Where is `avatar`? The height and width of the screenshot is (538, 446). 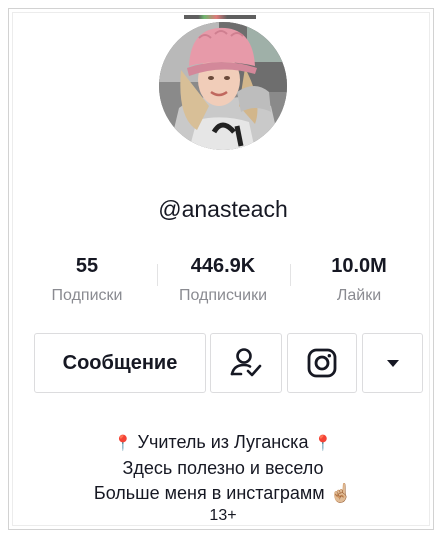
avatar is located at coordinates (223, 86).